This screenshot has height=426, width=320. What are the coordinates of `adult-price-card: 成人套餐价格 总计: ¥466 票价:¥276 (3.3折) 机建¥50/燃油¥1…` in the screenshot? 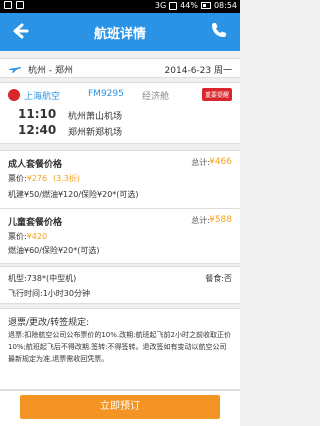 It's located at (120, 181).